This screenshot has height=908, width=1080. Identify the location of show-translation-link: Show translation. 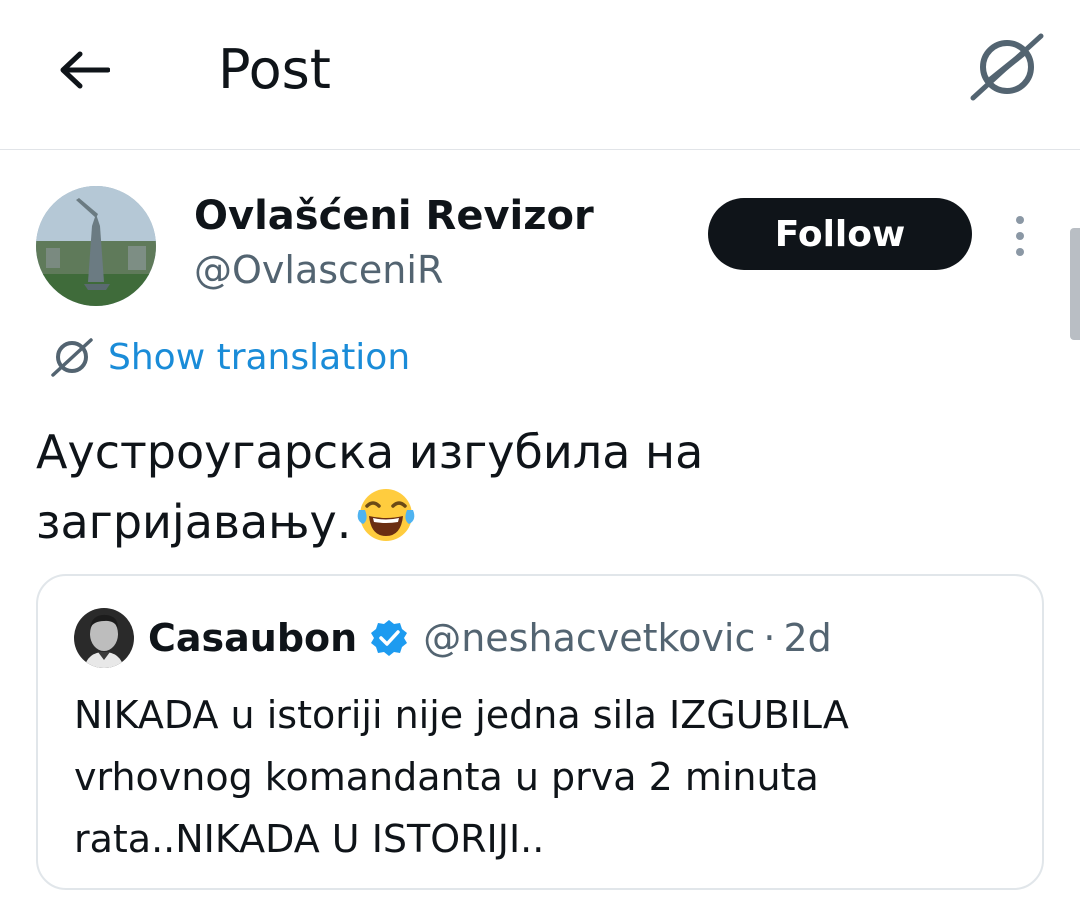
(230, 357).